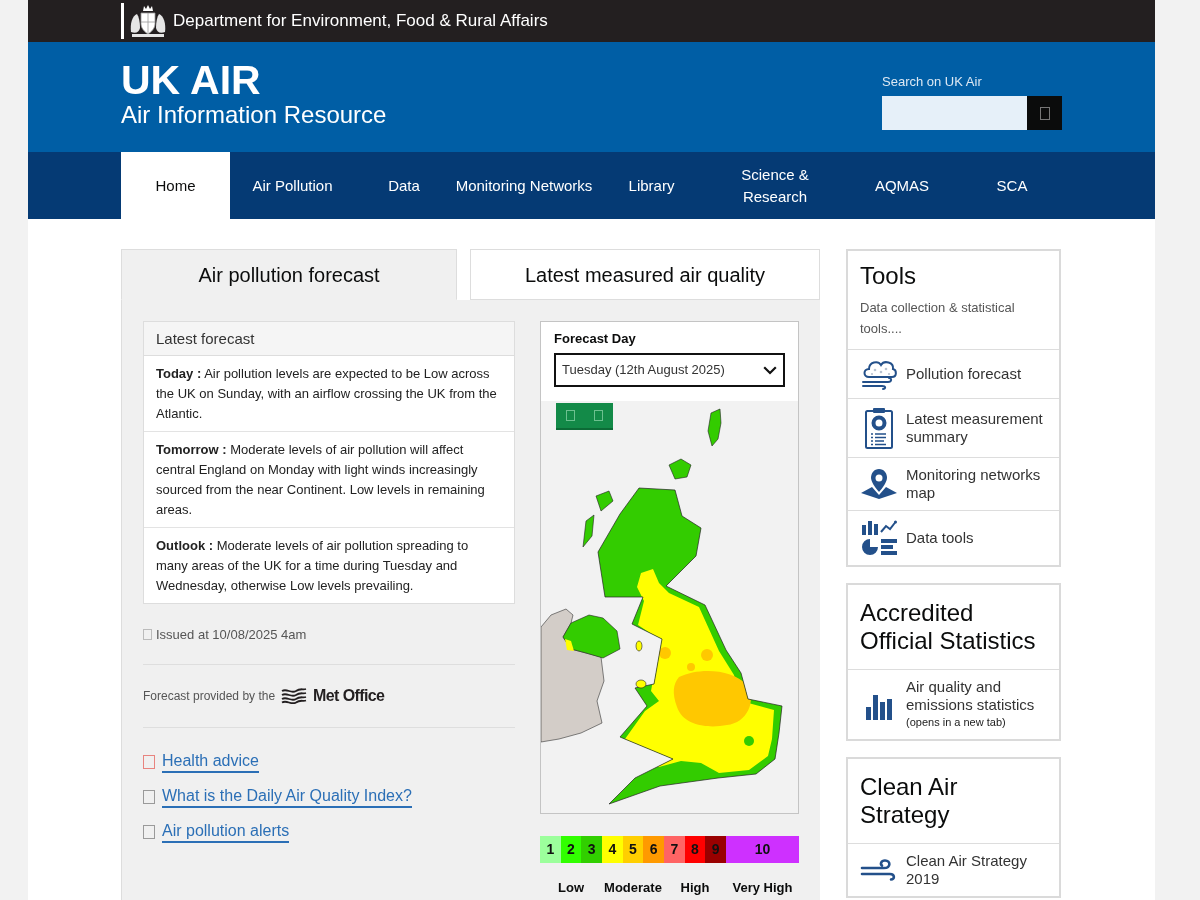  What do you see at coordinates (148, 21) in the screenshot?
I see `crest-icon` at bounding box center [148, 21].